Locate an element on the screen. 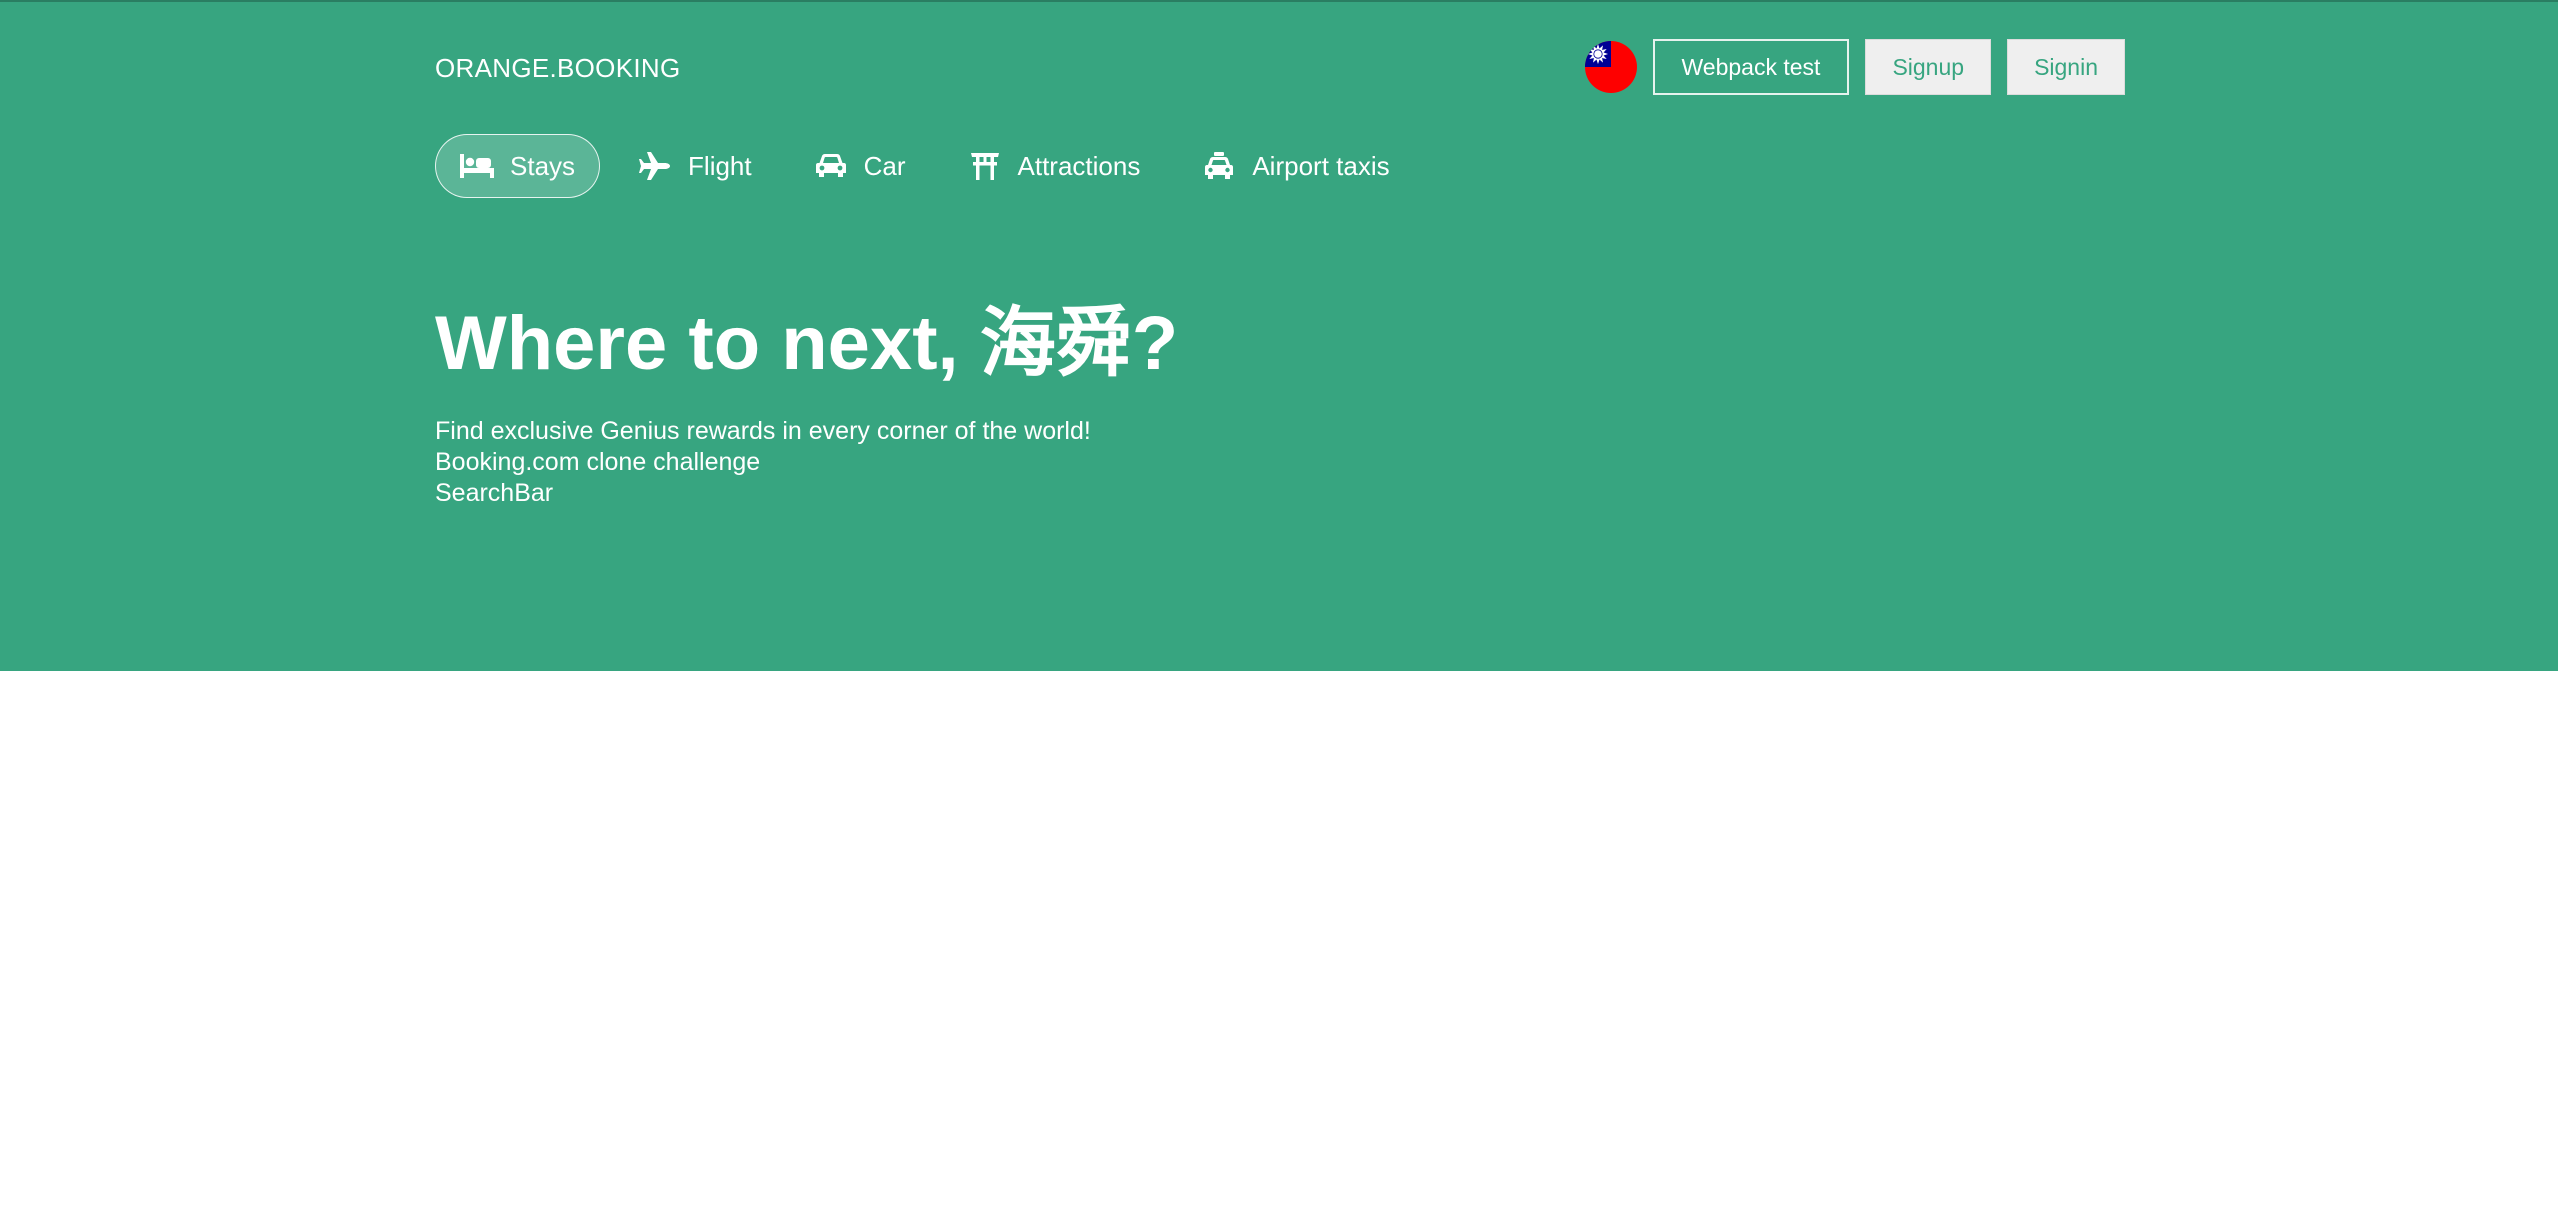 The width and height of the screenshot is (2558, 1214). site-logo: ORANGE.BOOKING is located at coordinates (557, 68).